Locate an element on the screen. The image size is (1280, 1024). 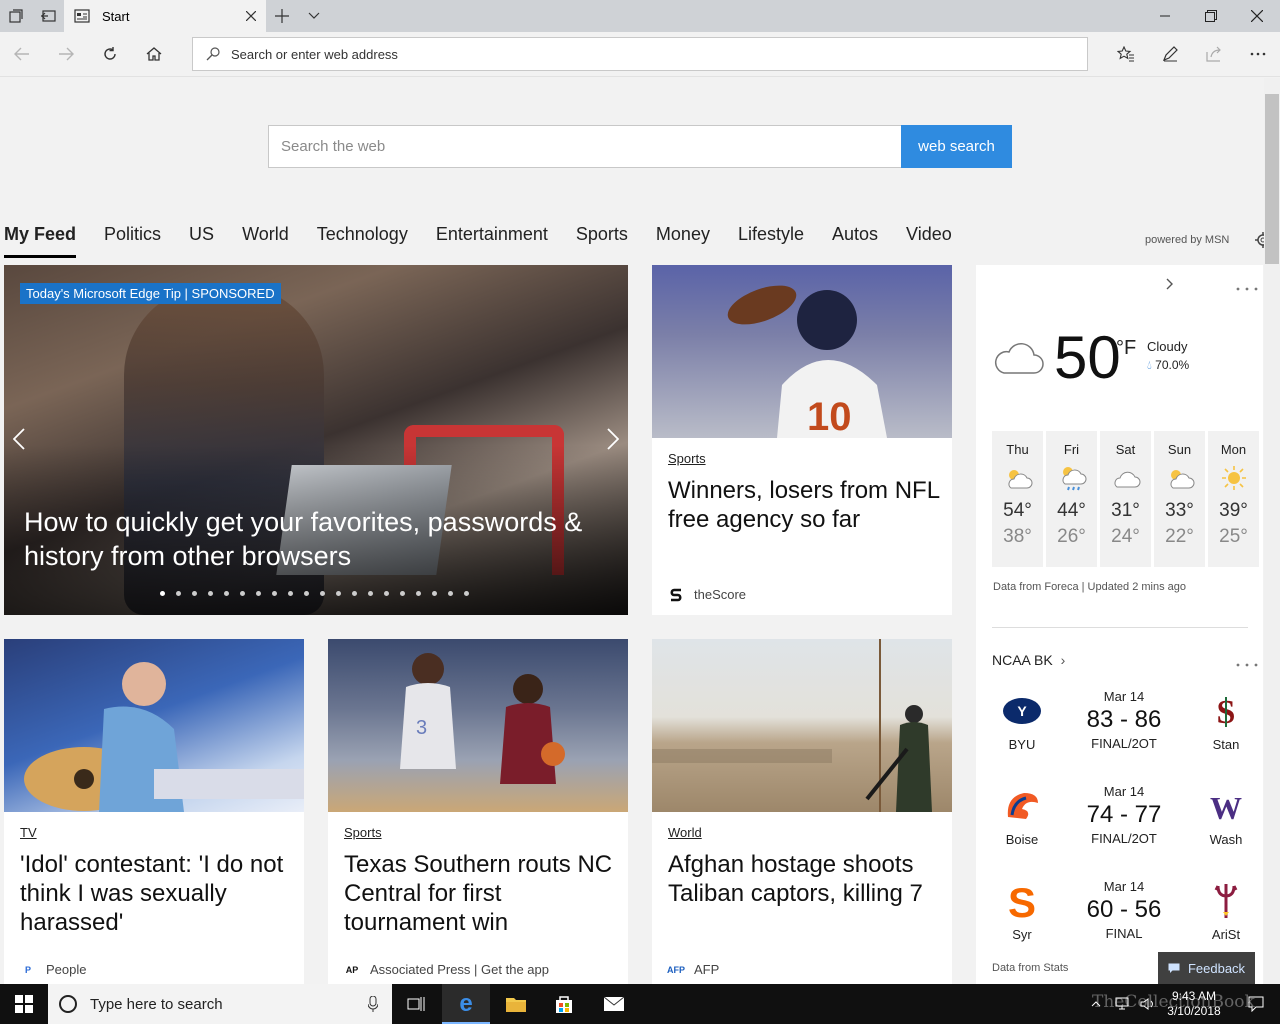
tab-sets-icon is located at coordinates (16, 16).